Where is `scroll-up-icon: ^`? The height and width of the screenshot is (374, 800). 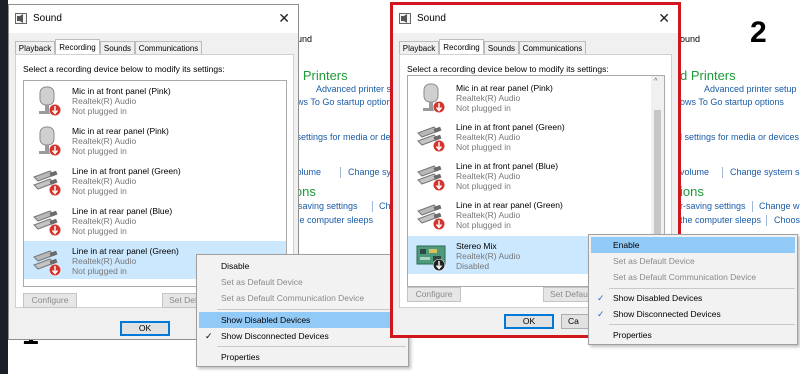 scroll-up-icon: ^ is located at coordinates (655, 81).